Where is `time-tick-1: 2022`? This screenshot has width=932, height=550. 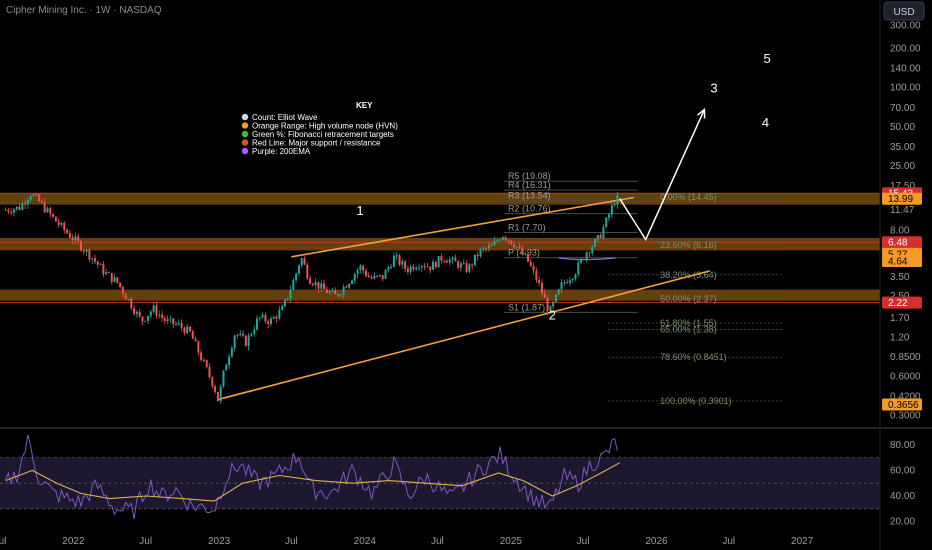
time-tick-1: 2022 is located at coordinates (73, 541).